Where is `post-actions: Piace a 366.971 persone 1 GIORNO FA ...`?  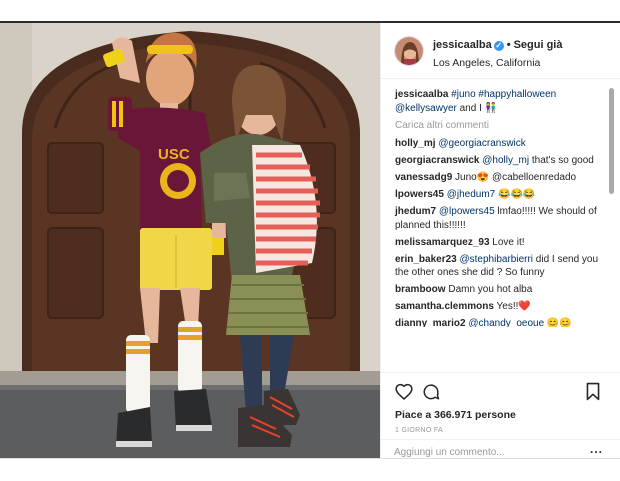 post-actions: Piace a 366.971 persone 1 GIORNO FA ... is located at coordinates (500, 417).